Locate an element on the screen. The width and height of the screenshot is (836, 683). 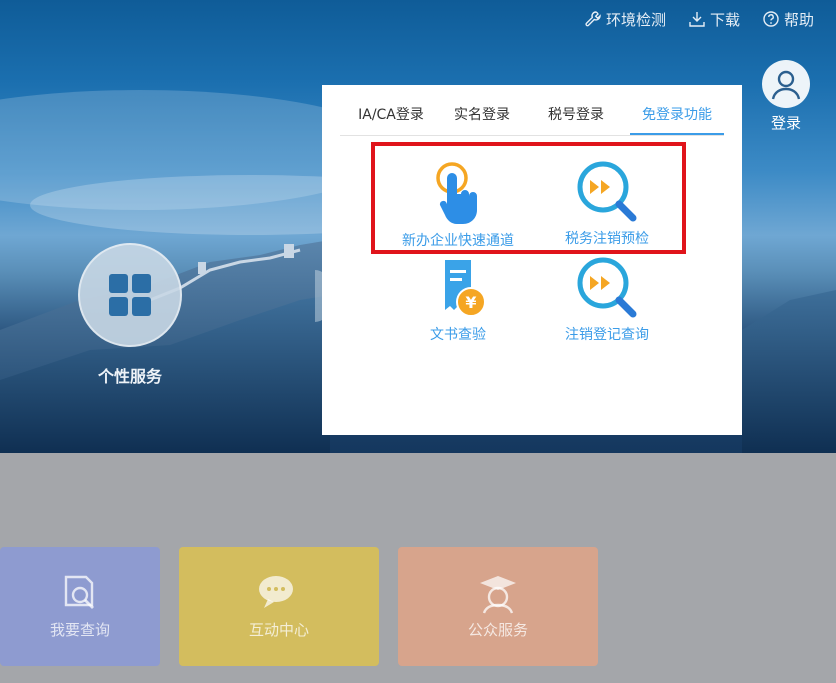
tab-realname-login: 实名登录 is located at coordinates (482, 118).